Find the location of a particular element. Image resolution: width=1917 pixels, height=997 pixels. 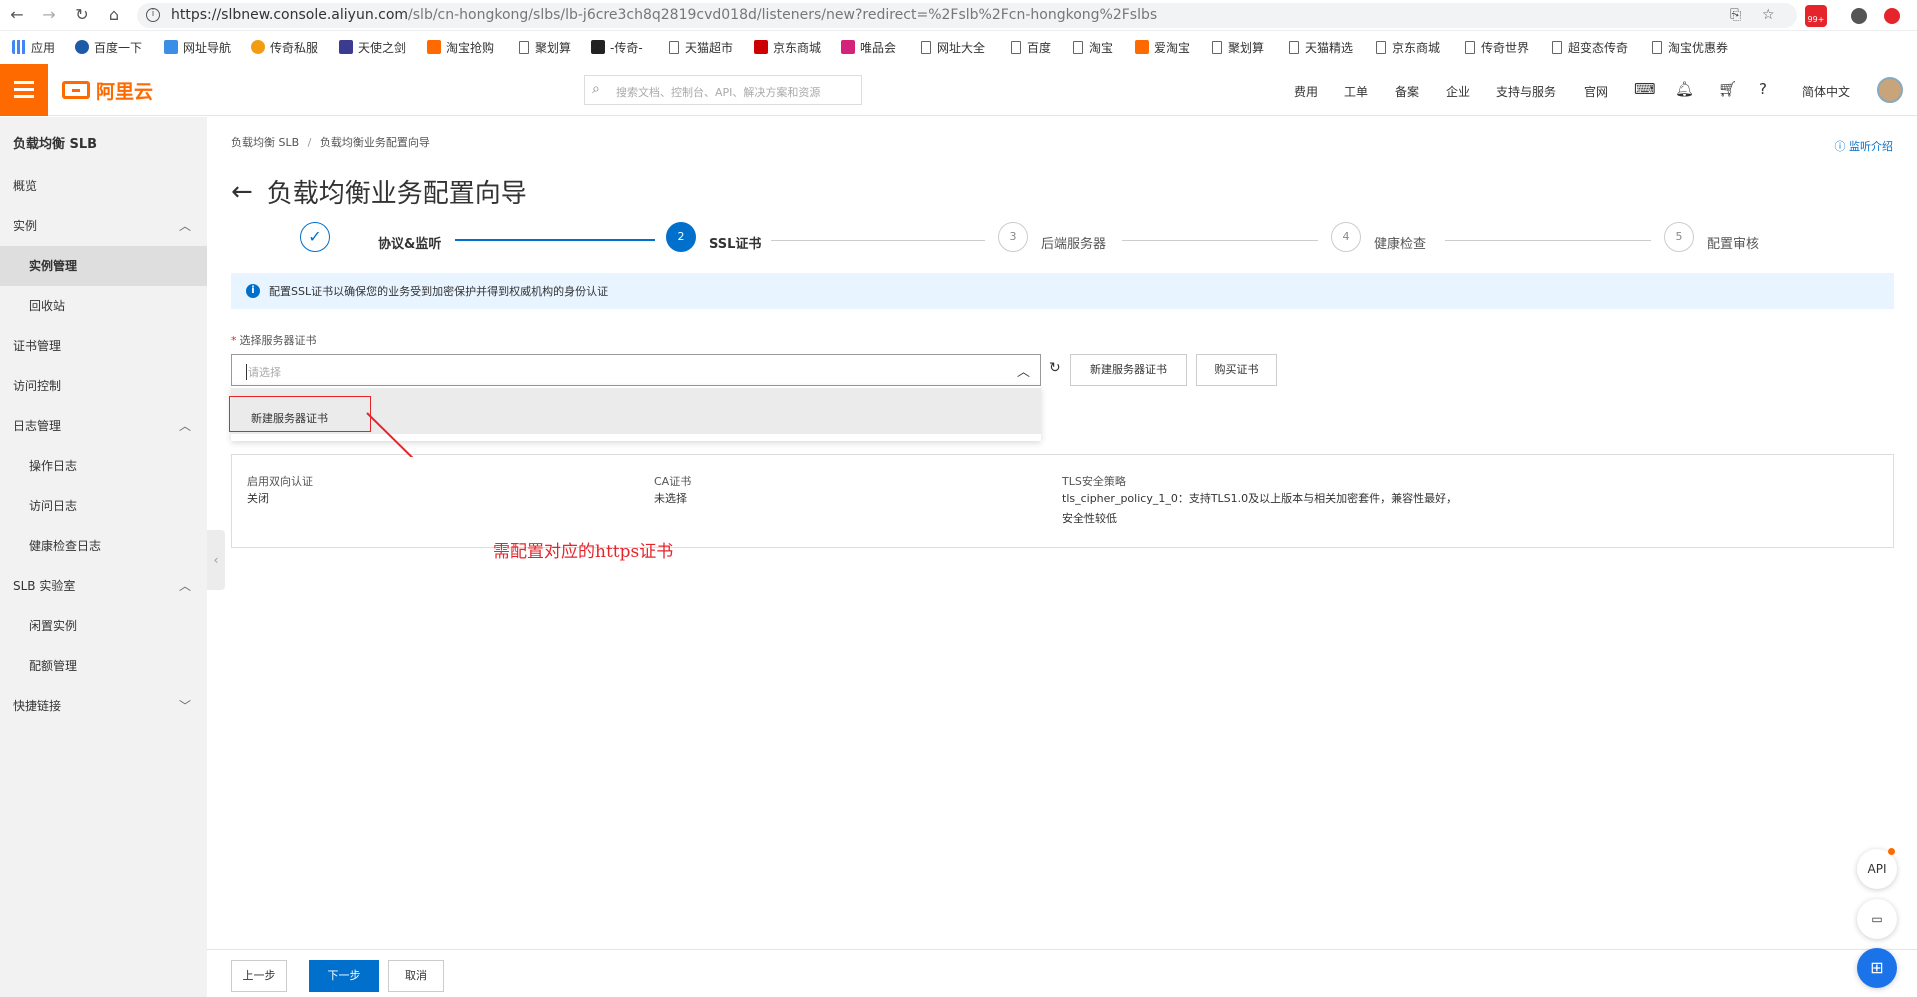

chevron-down-icon: ﹀ is located at coordinates (184, 706).